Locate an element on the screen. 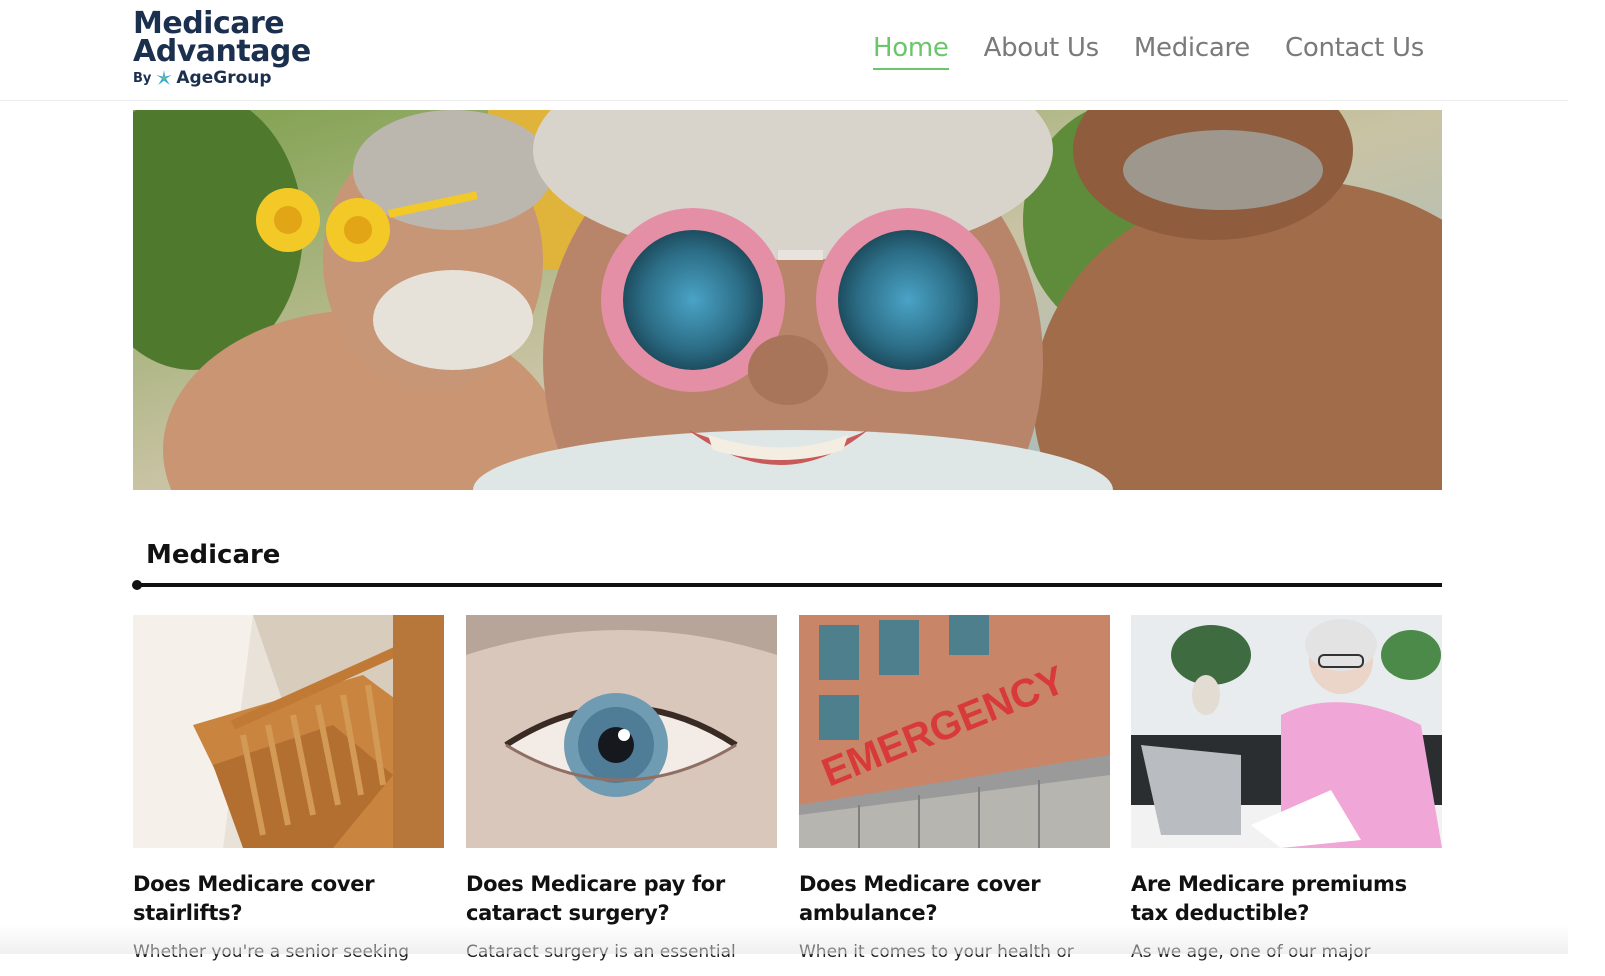 Image resolution: width=1605 pixels, height=976 pixels. card-title: Does Medicare pay for cataract surgery? is located at coordinates (621, 899).